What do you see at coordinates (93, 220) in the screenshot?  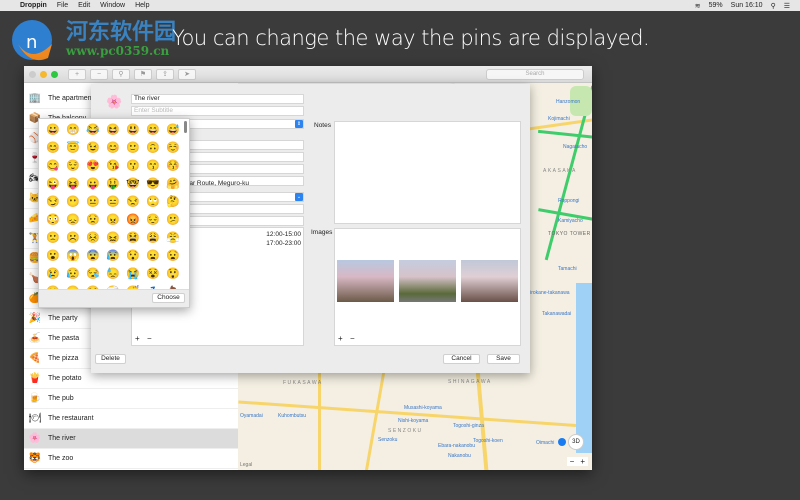 I see `emoji-option: 😟` at bounding box center [93, 220].